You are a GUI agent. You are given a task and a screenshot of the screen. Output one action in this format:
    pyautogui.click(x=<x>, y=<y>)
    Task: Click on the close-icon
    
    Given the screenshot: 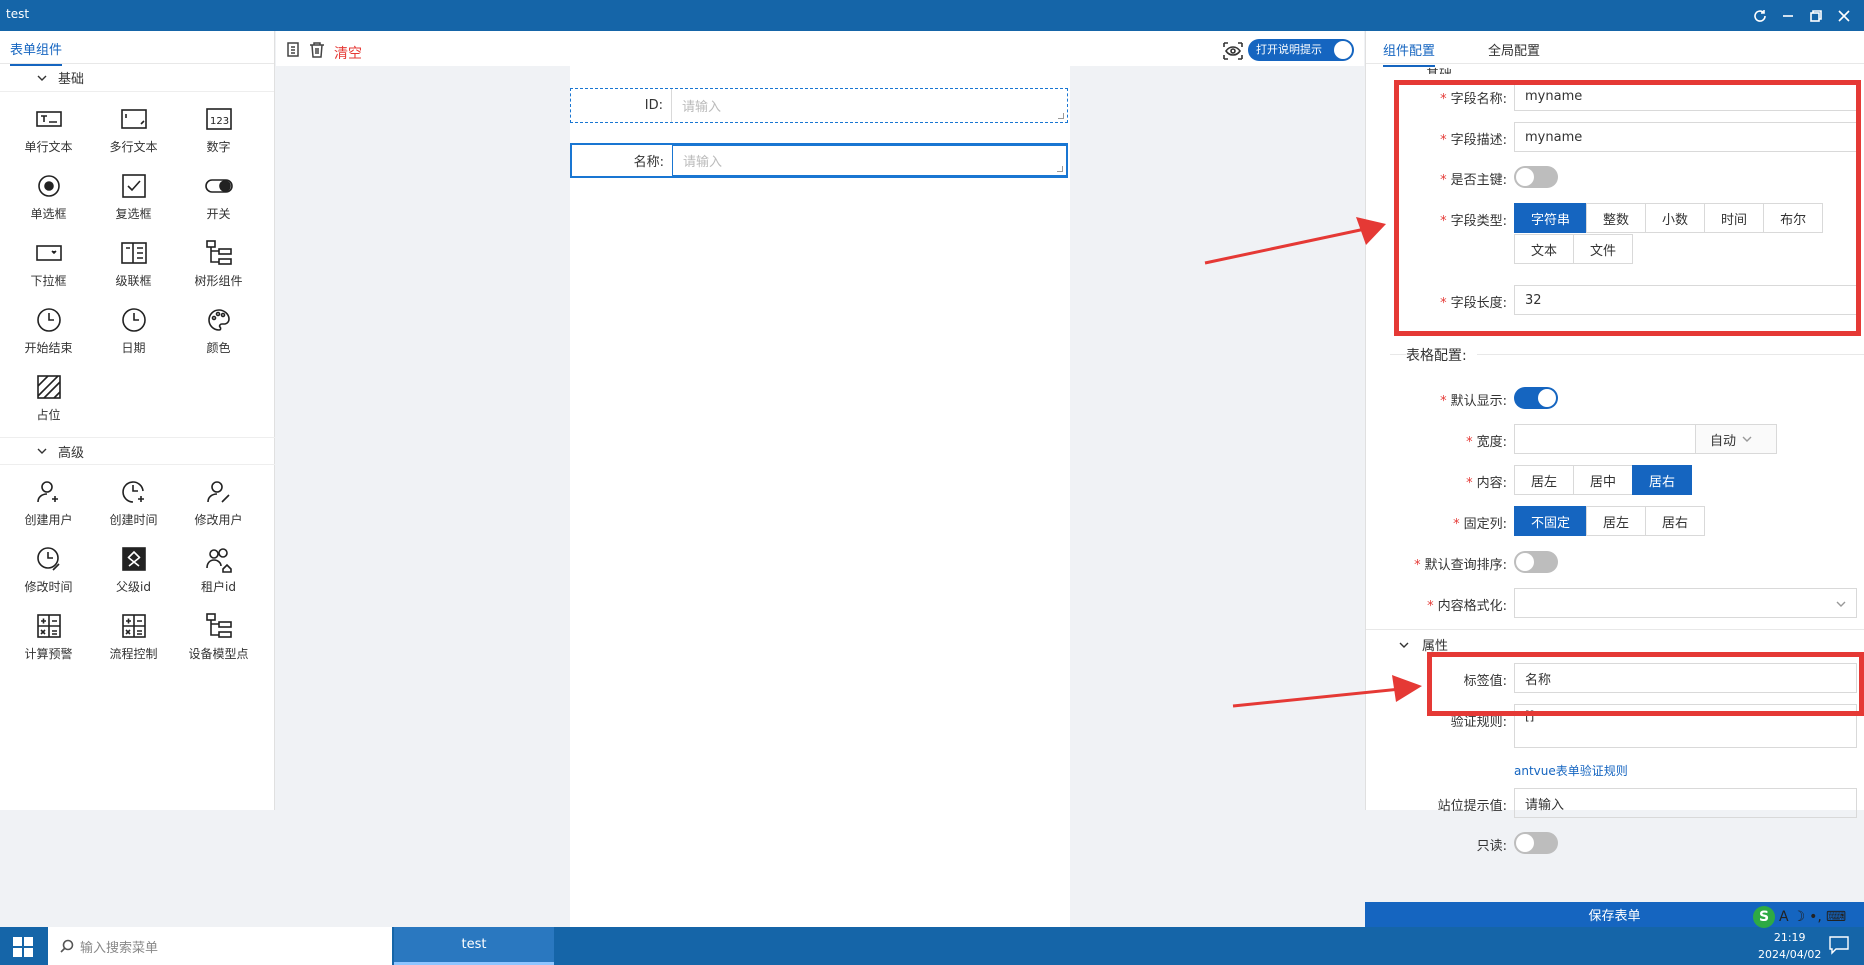 What is the action you would take?
    pyautogui.click(x=1844, y=16)
    